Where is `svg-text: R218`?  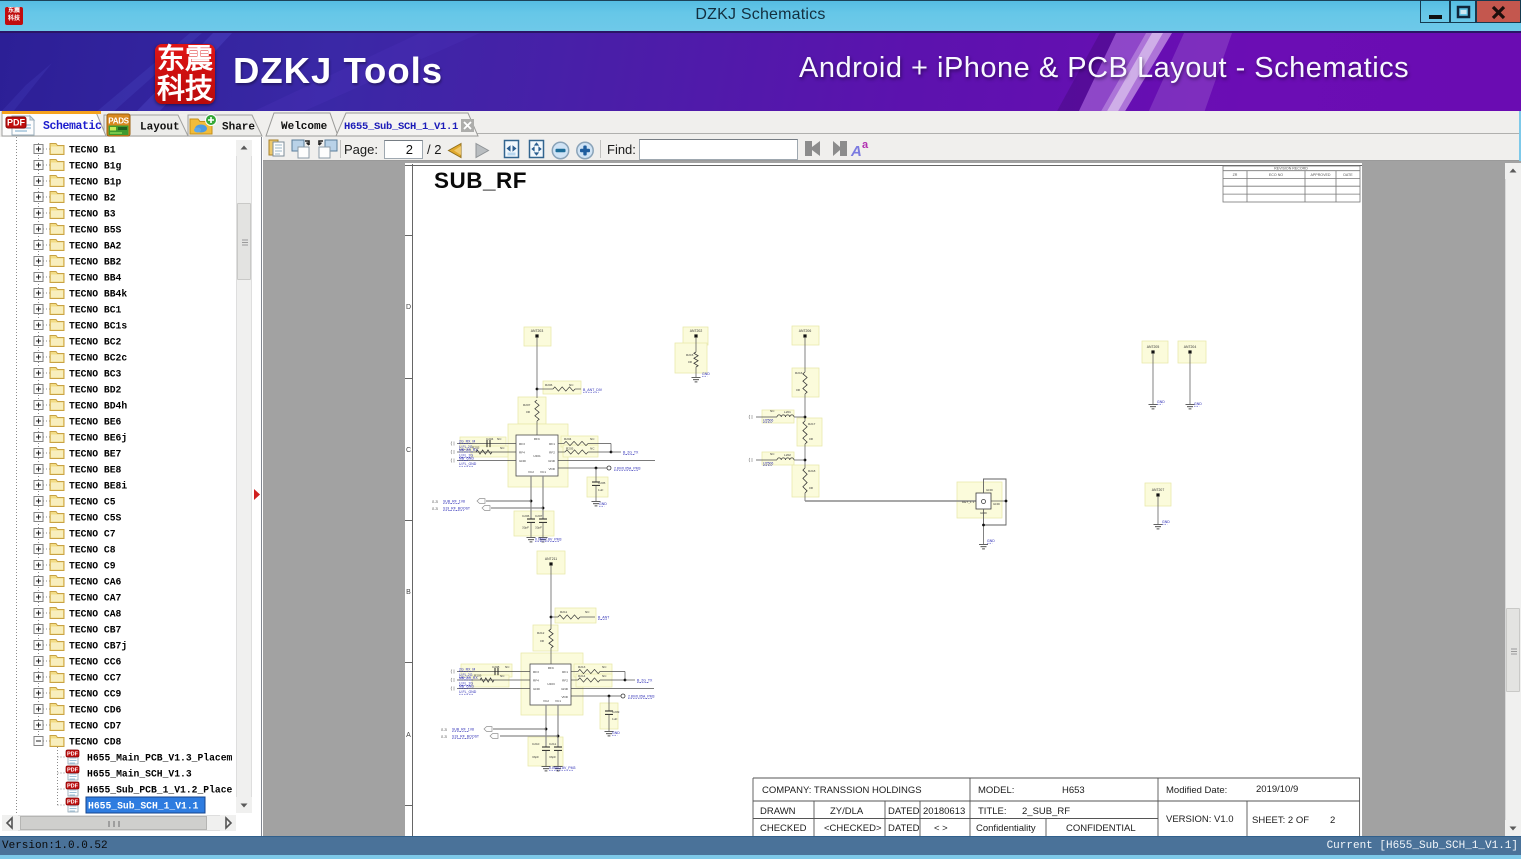 svg-text: R218 is located at coordinates (812, 471).